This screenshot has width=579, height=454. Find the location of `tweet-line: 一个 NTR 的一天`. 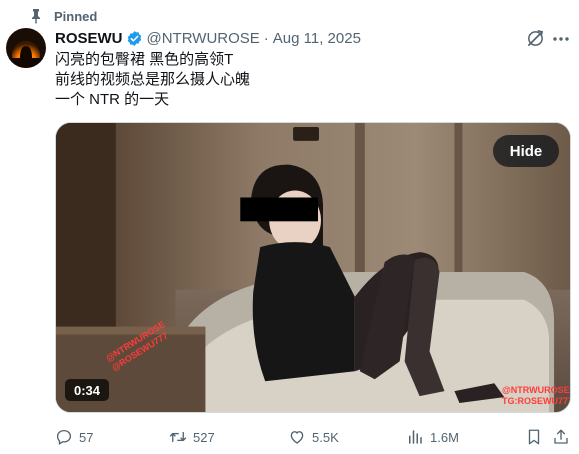

tweet-line: 一个 NTR 的一天 is located at coordinates (112, 99).